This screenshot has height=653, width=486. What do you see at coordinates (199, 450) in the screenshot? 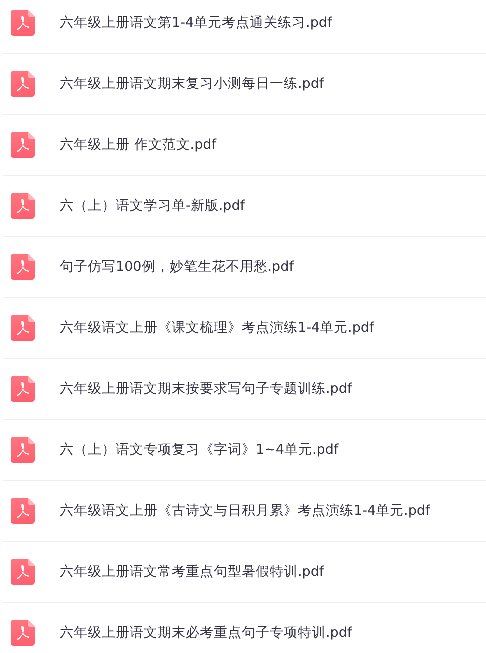
I see `file-name: 六（上）语文专项复习《字词》1~4单元.pdf` at bounding box center [199, 450].